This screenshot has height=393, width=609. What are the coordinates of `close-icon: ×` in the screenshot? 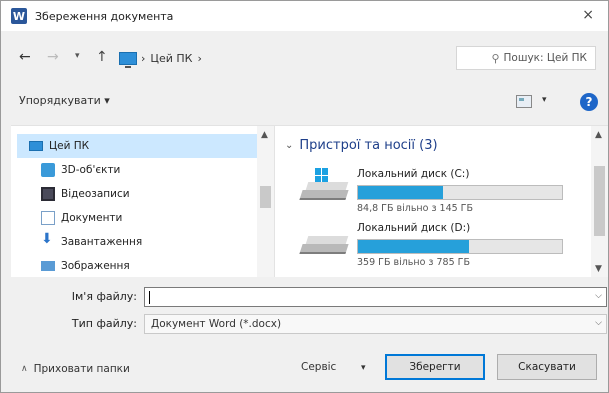 It's located at (588, 15).